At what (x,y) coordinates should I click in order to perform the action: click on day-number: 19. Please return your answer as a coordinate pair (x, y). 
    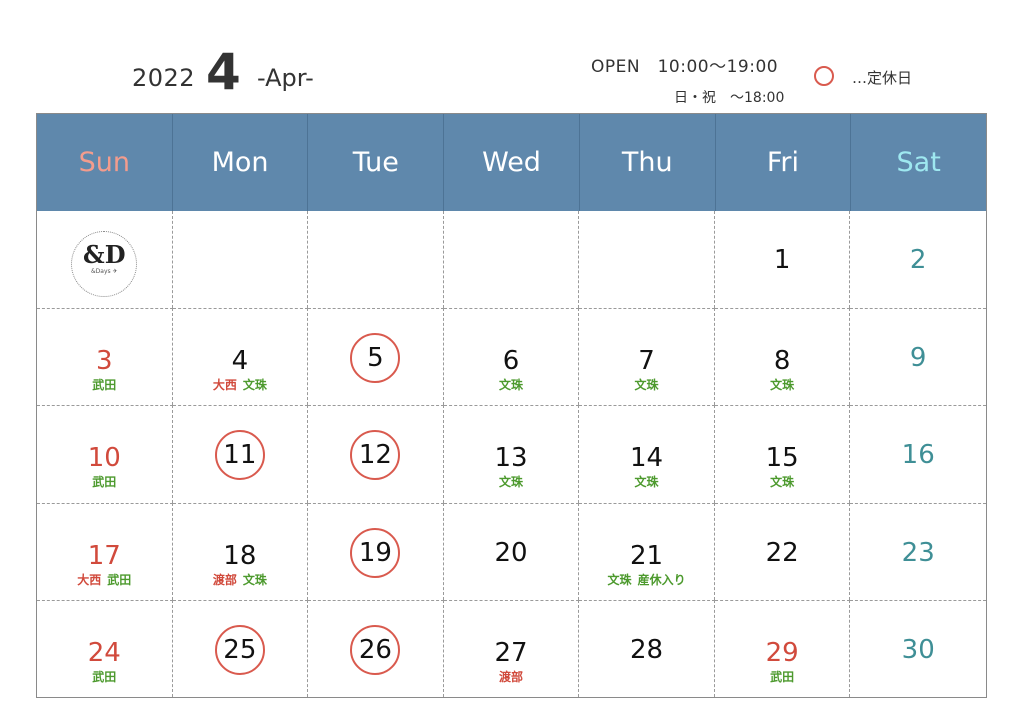
    Looking at the image, I should click on (375, 552).